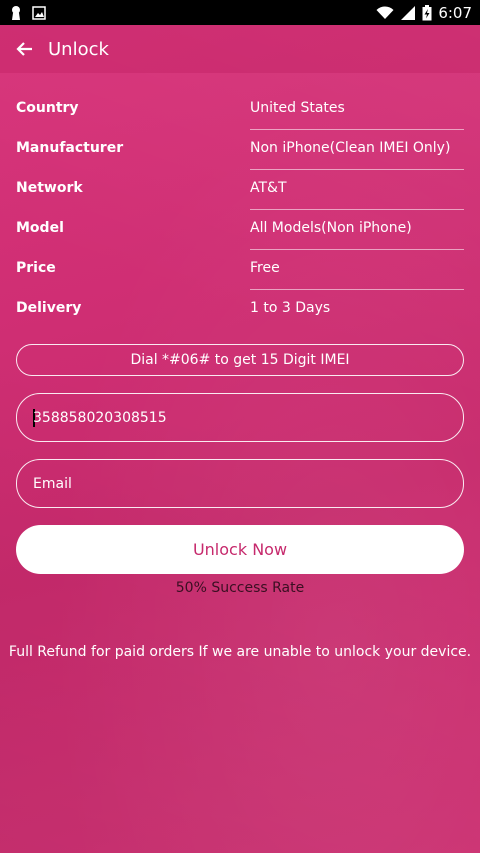  Describe the element at coordinates (455, 12) in the screenshot. I see `status-time: 6:07` at that location.